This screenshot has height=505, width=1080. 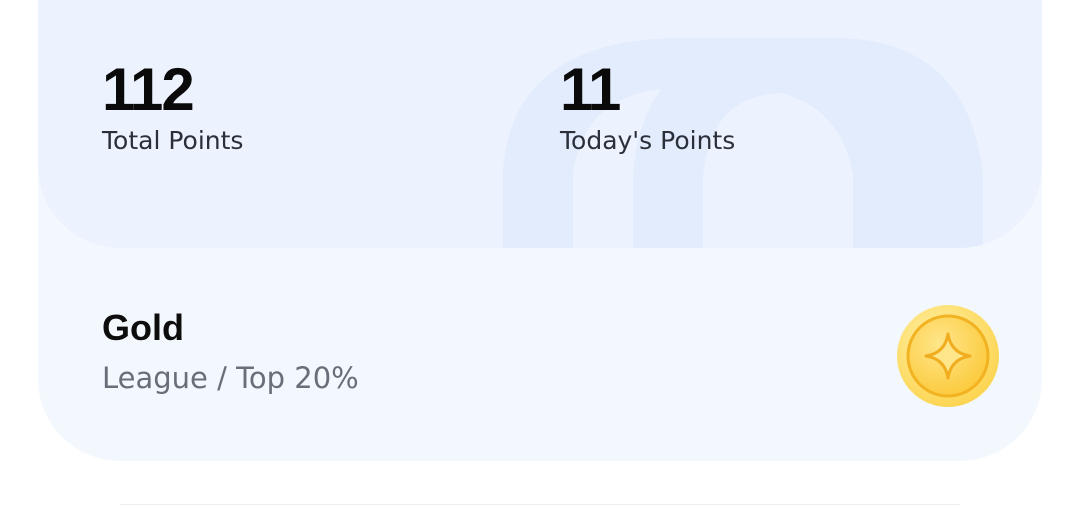 I want to click on today-points-value: 11, so click(x=590, y=89).